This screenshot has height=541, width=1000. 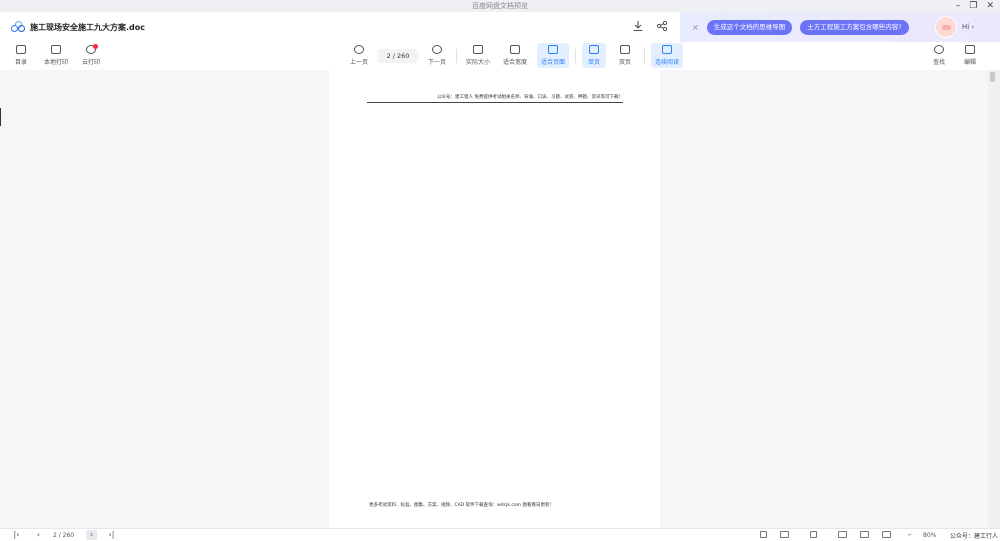 I want to click on prev-page-label: 上一页, so click(x=358, y=62).